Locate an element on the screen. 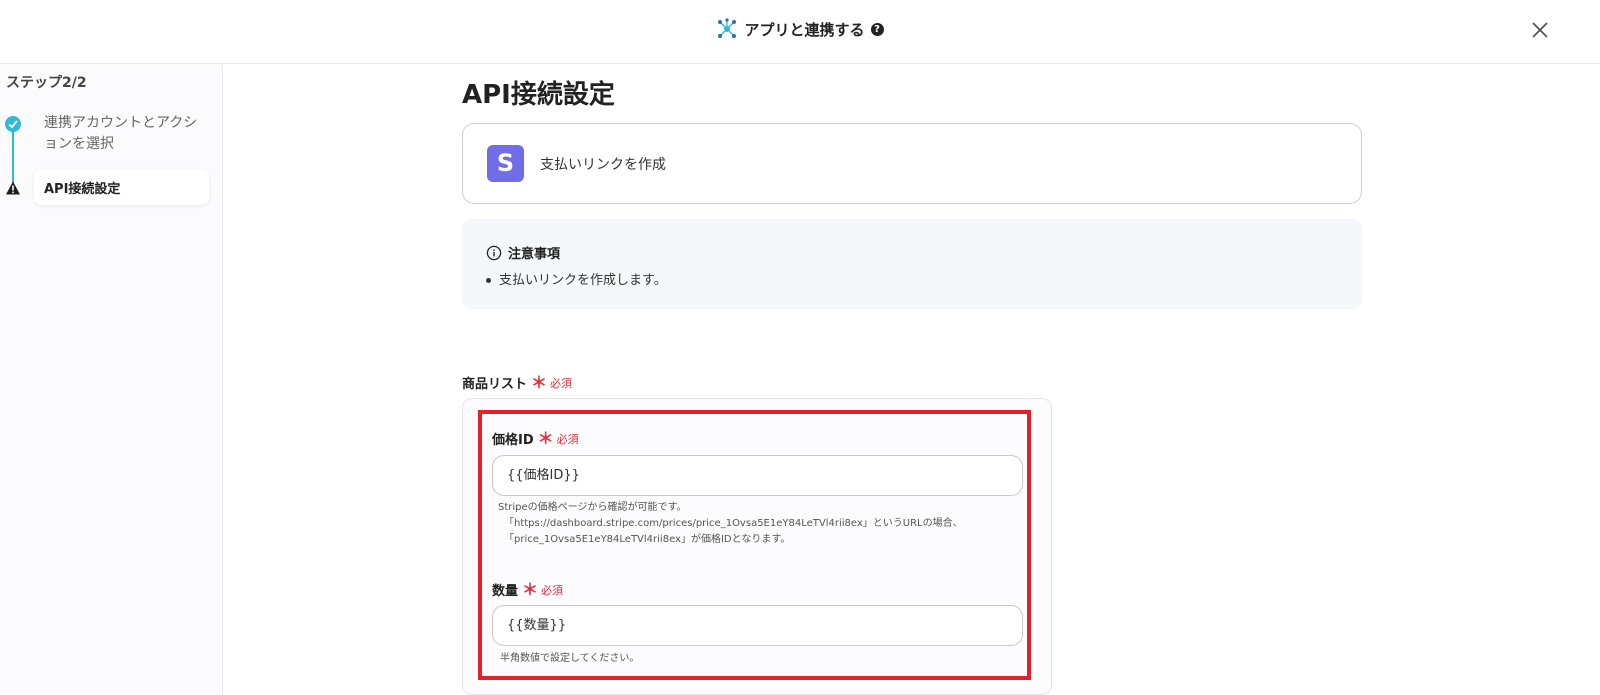 This screenshot has height=695, width=1600. help-icon: ? is located at coordinates (877, 29).